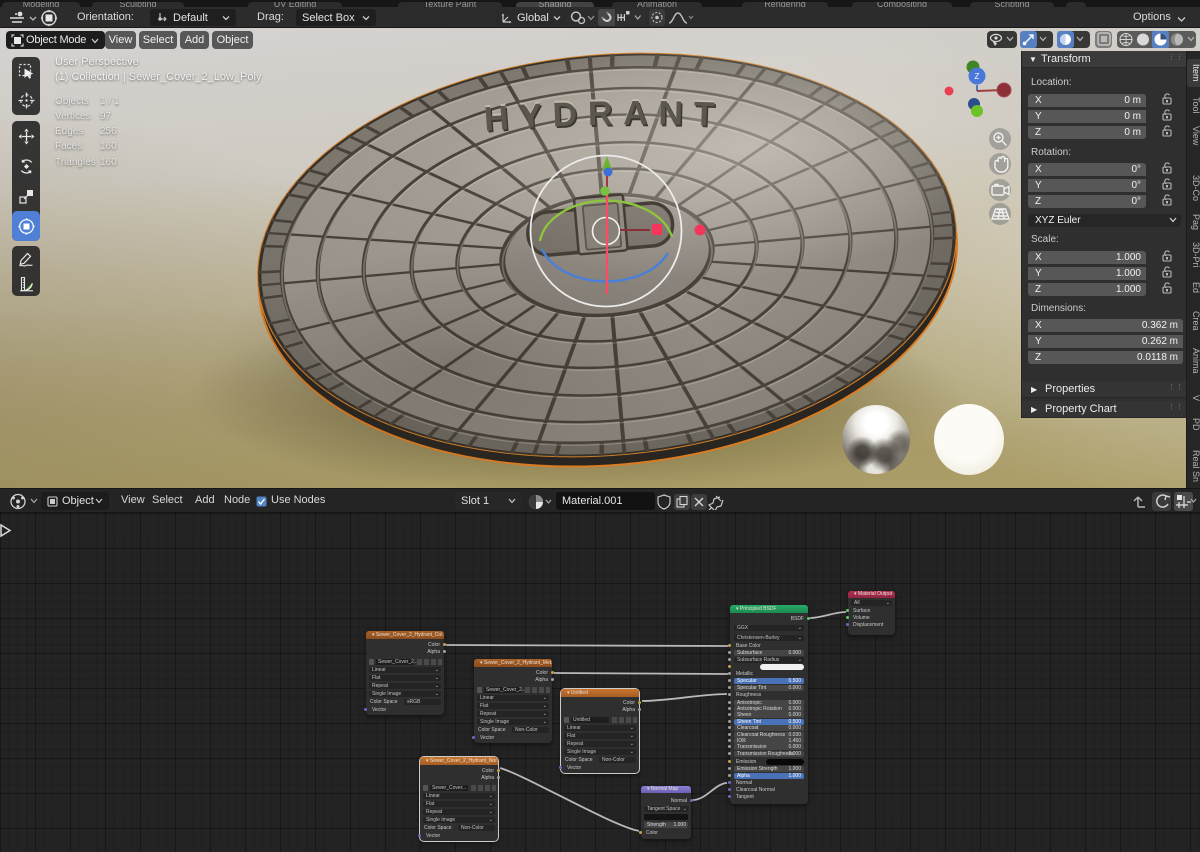 The height and width of the screenshot is (852, 1200). Describe the element at coordinates (977, 76) in the screenshot. I see `svg-text: Z` at that location.